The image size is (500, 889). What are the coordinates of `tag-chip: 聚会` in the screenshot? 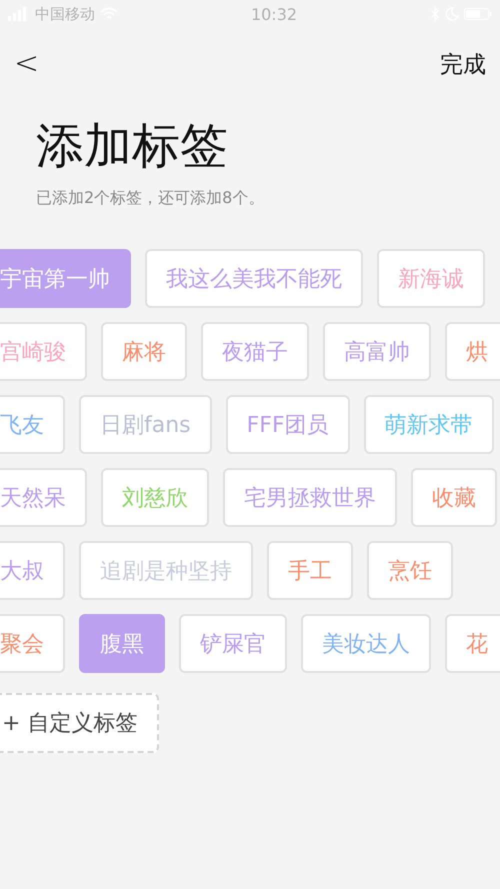 It's located at (32, 643).